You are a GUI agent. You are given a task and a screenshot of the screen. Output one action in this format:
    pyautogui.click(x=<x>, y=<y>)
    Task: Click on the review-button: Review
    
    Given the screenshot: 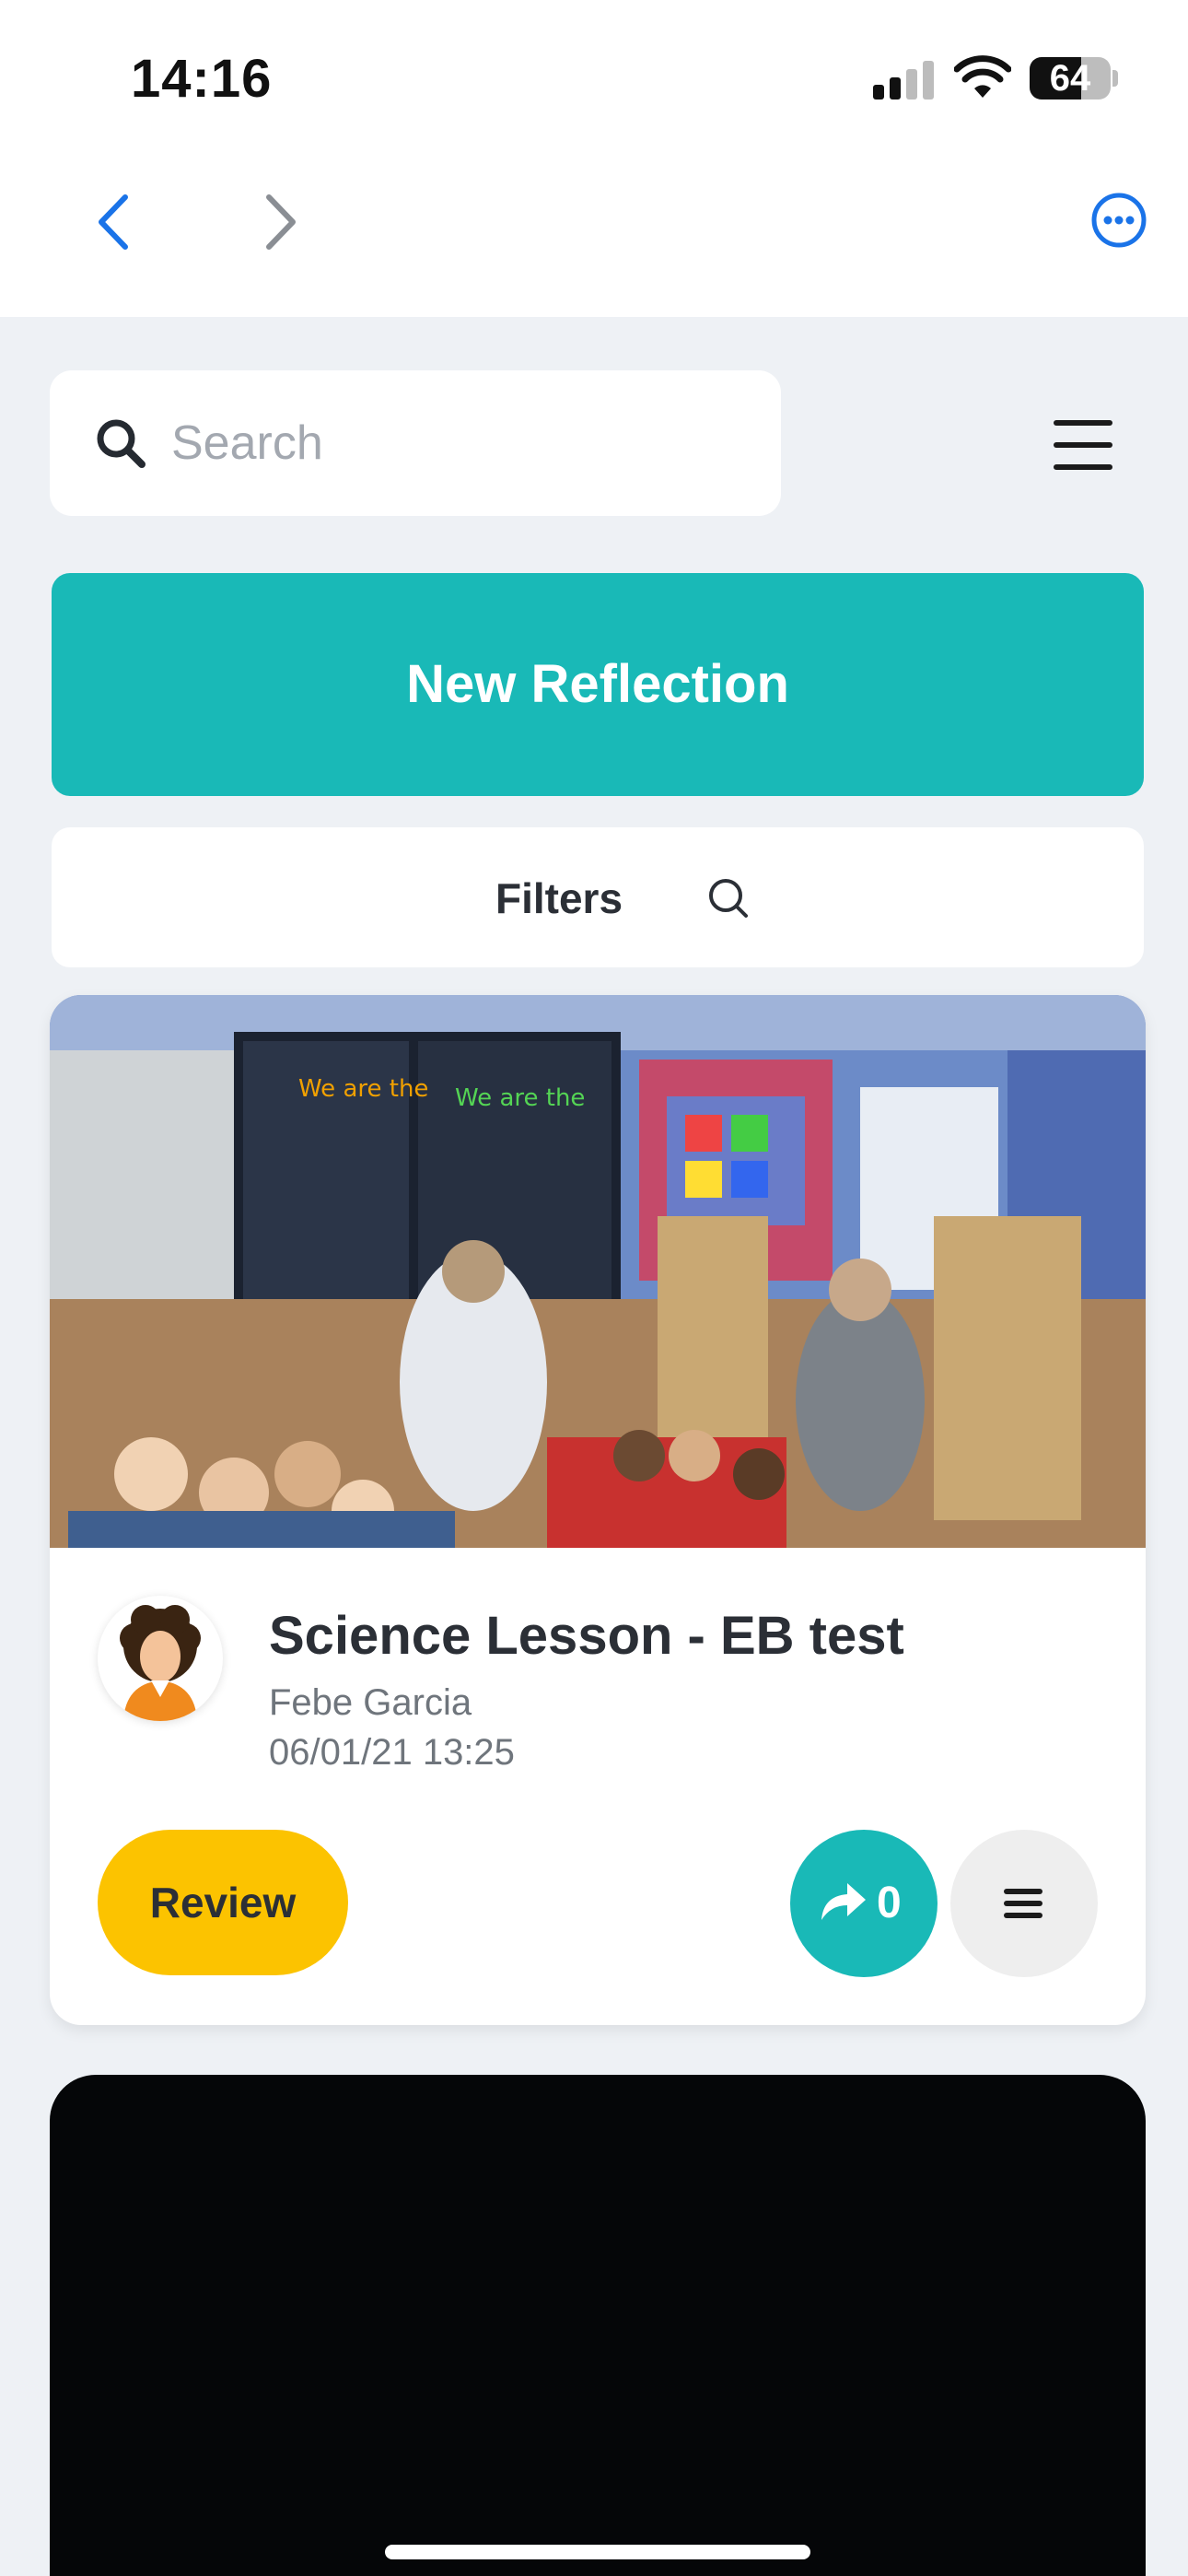 What is the action you would take?
    pyautogui.click(x=223, y=1902)
    